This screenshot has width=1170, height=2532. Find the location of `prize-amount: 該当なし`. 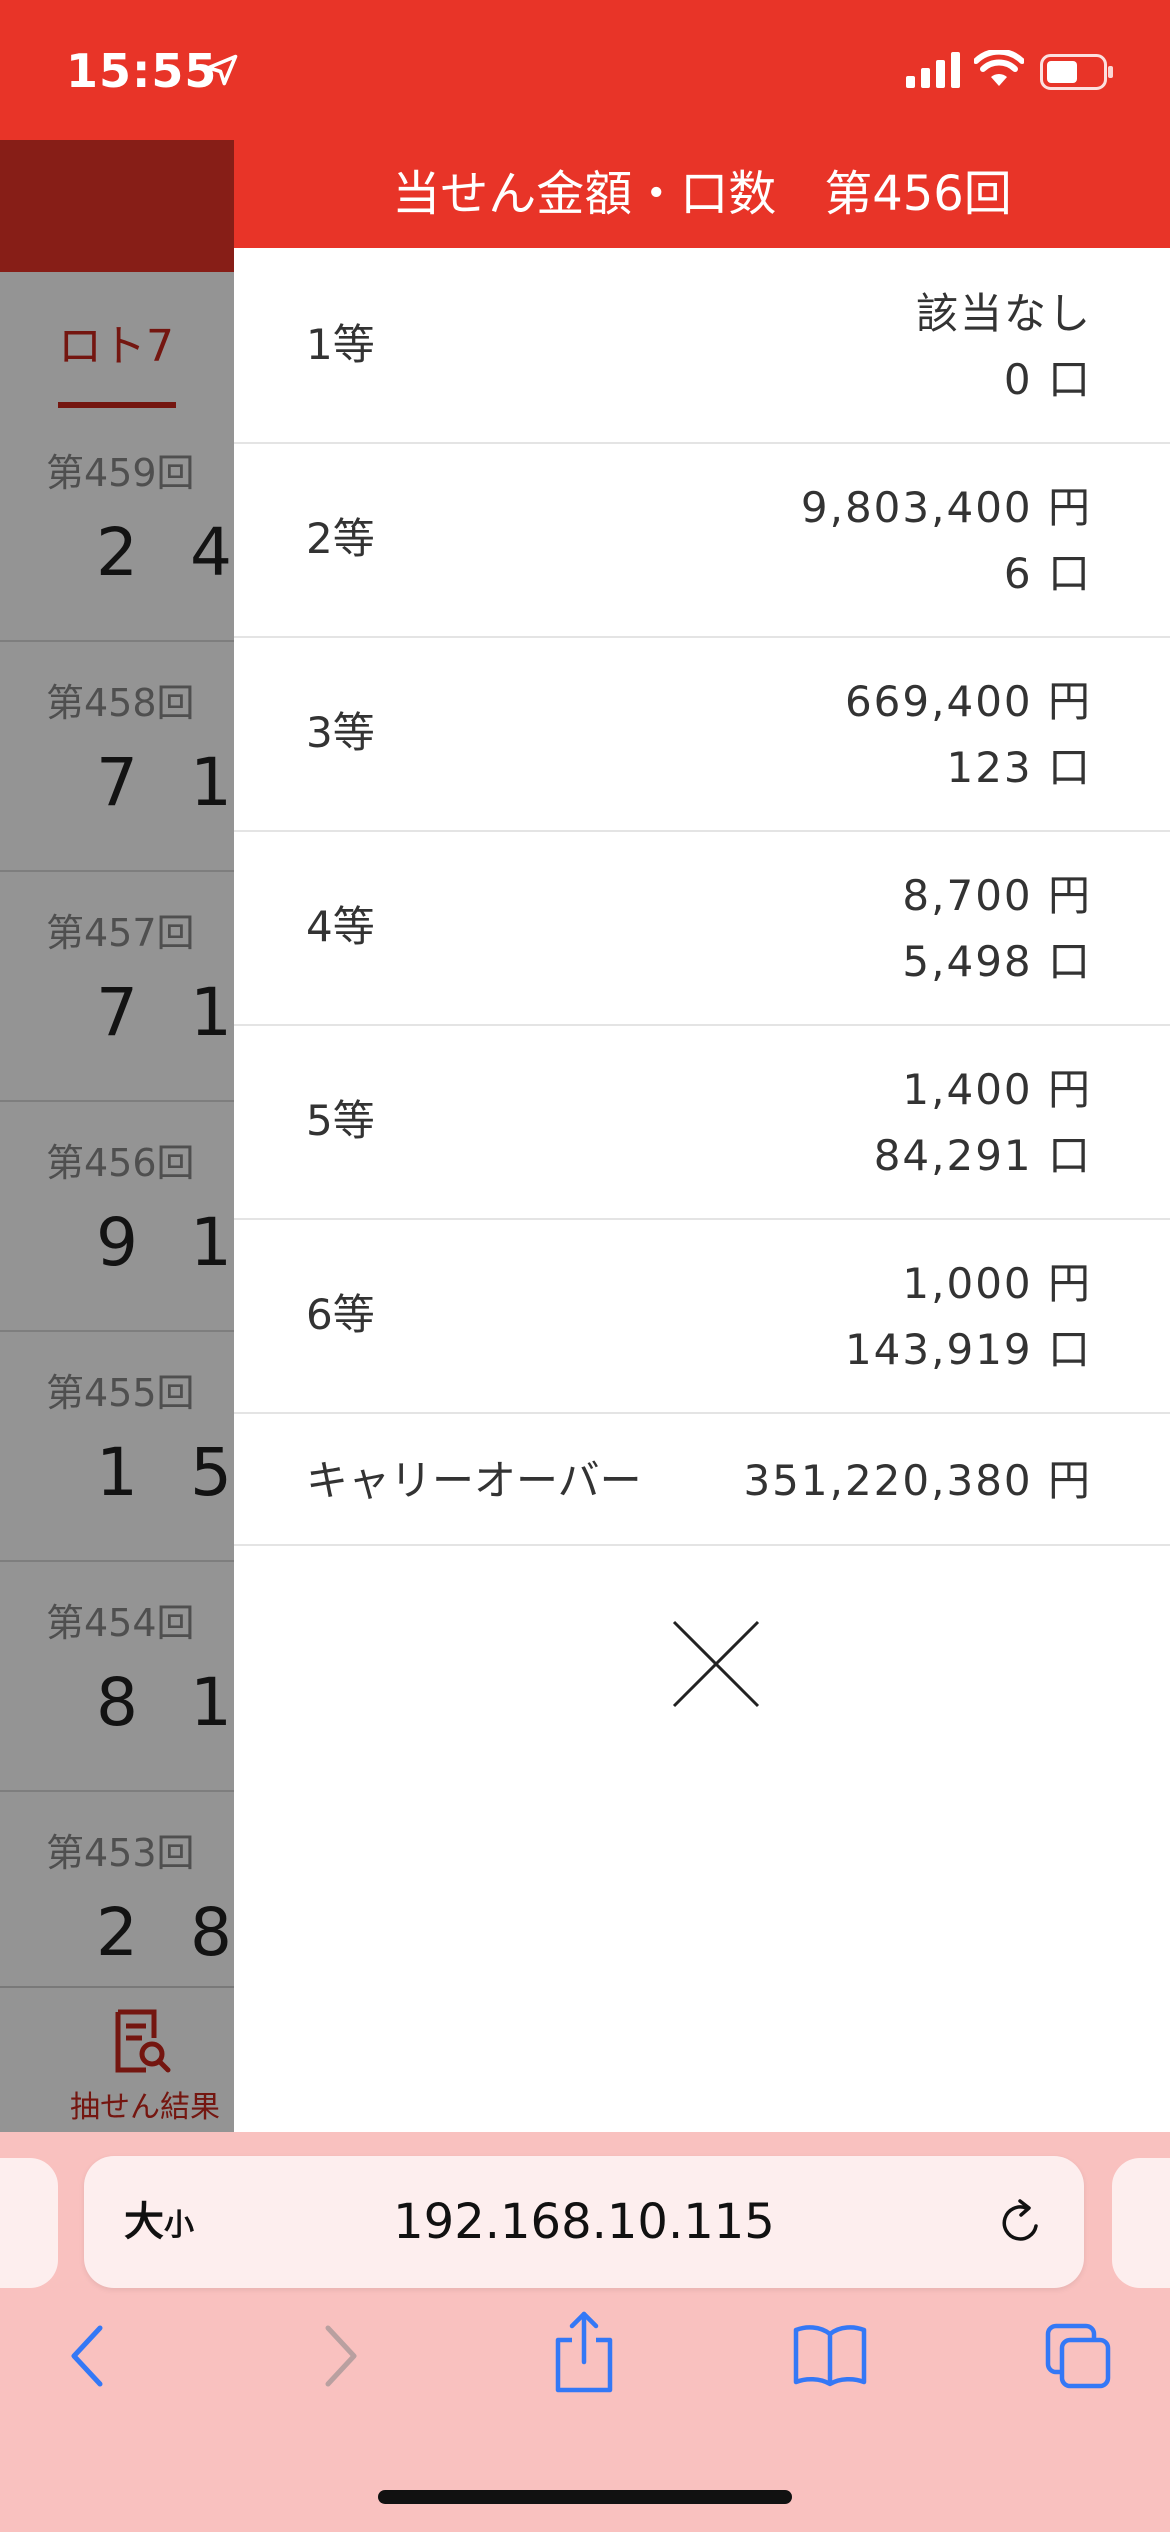

prize-amount: 該当なし is located at coordinates (1003, 313).